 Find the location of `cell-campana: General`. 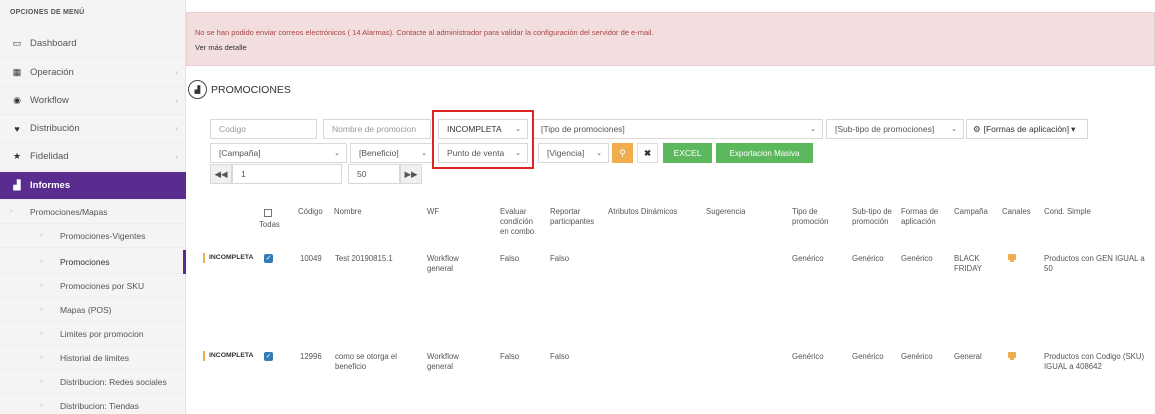

cell-campana: General is located at coordinates (968, 356).